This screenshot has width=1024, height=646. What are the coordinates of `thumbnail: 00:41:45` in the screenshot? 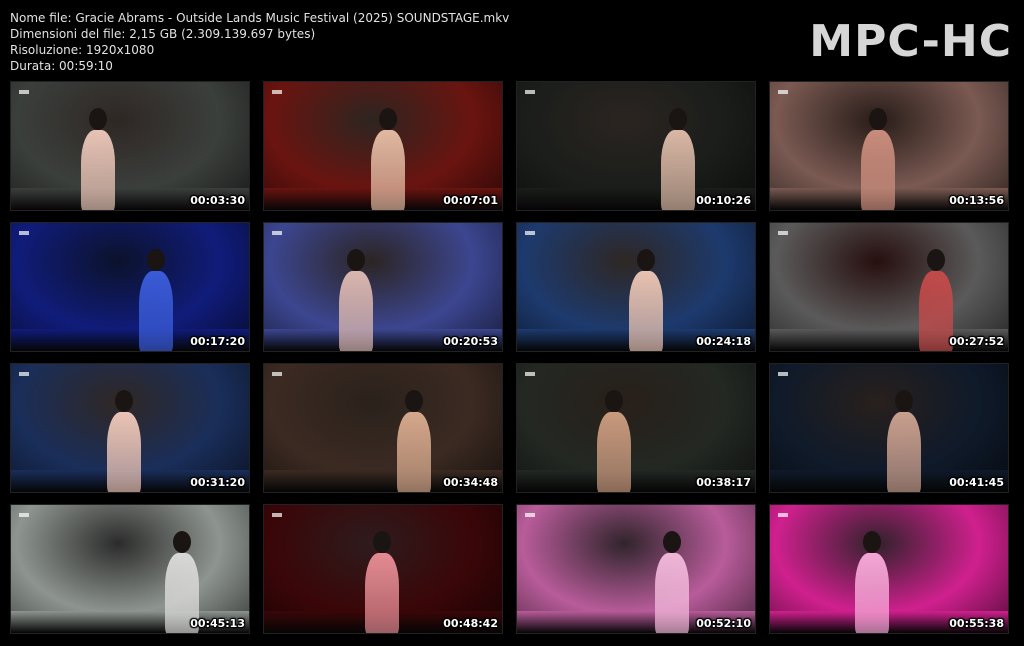 It's located at (889, 428).